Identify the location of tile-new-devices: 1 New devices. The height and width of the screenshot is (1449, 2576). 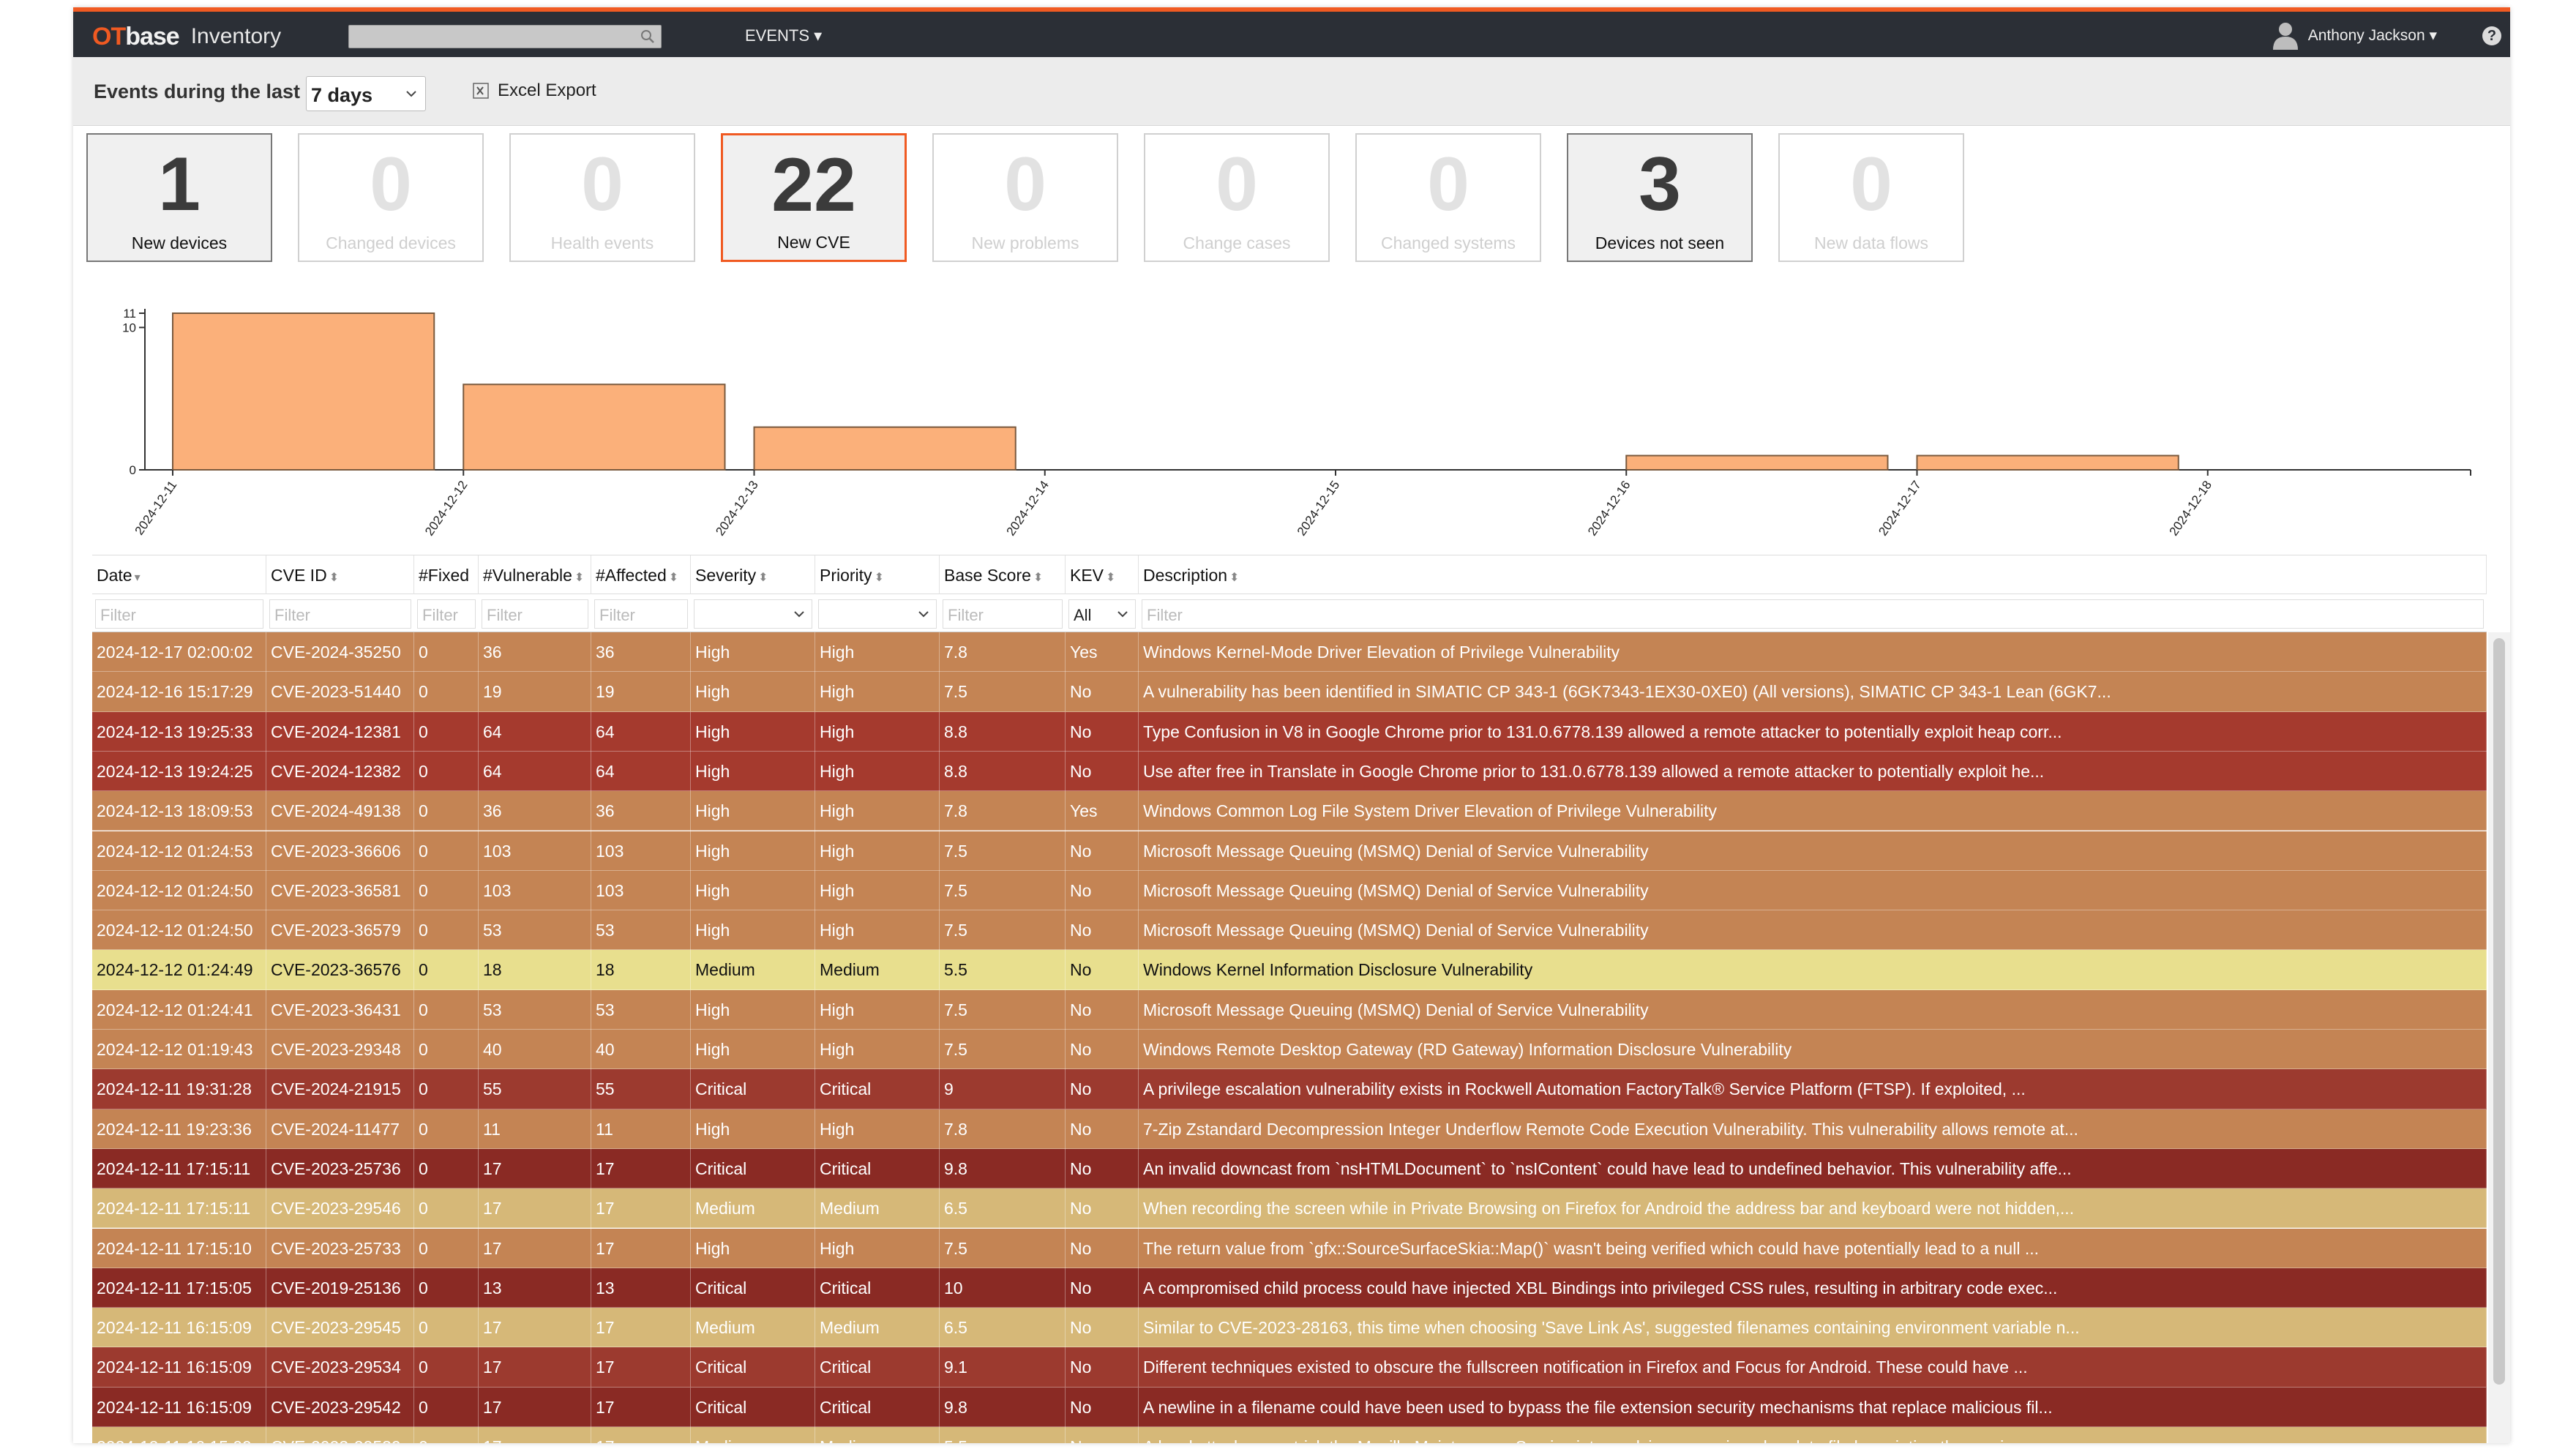
(179, 197).